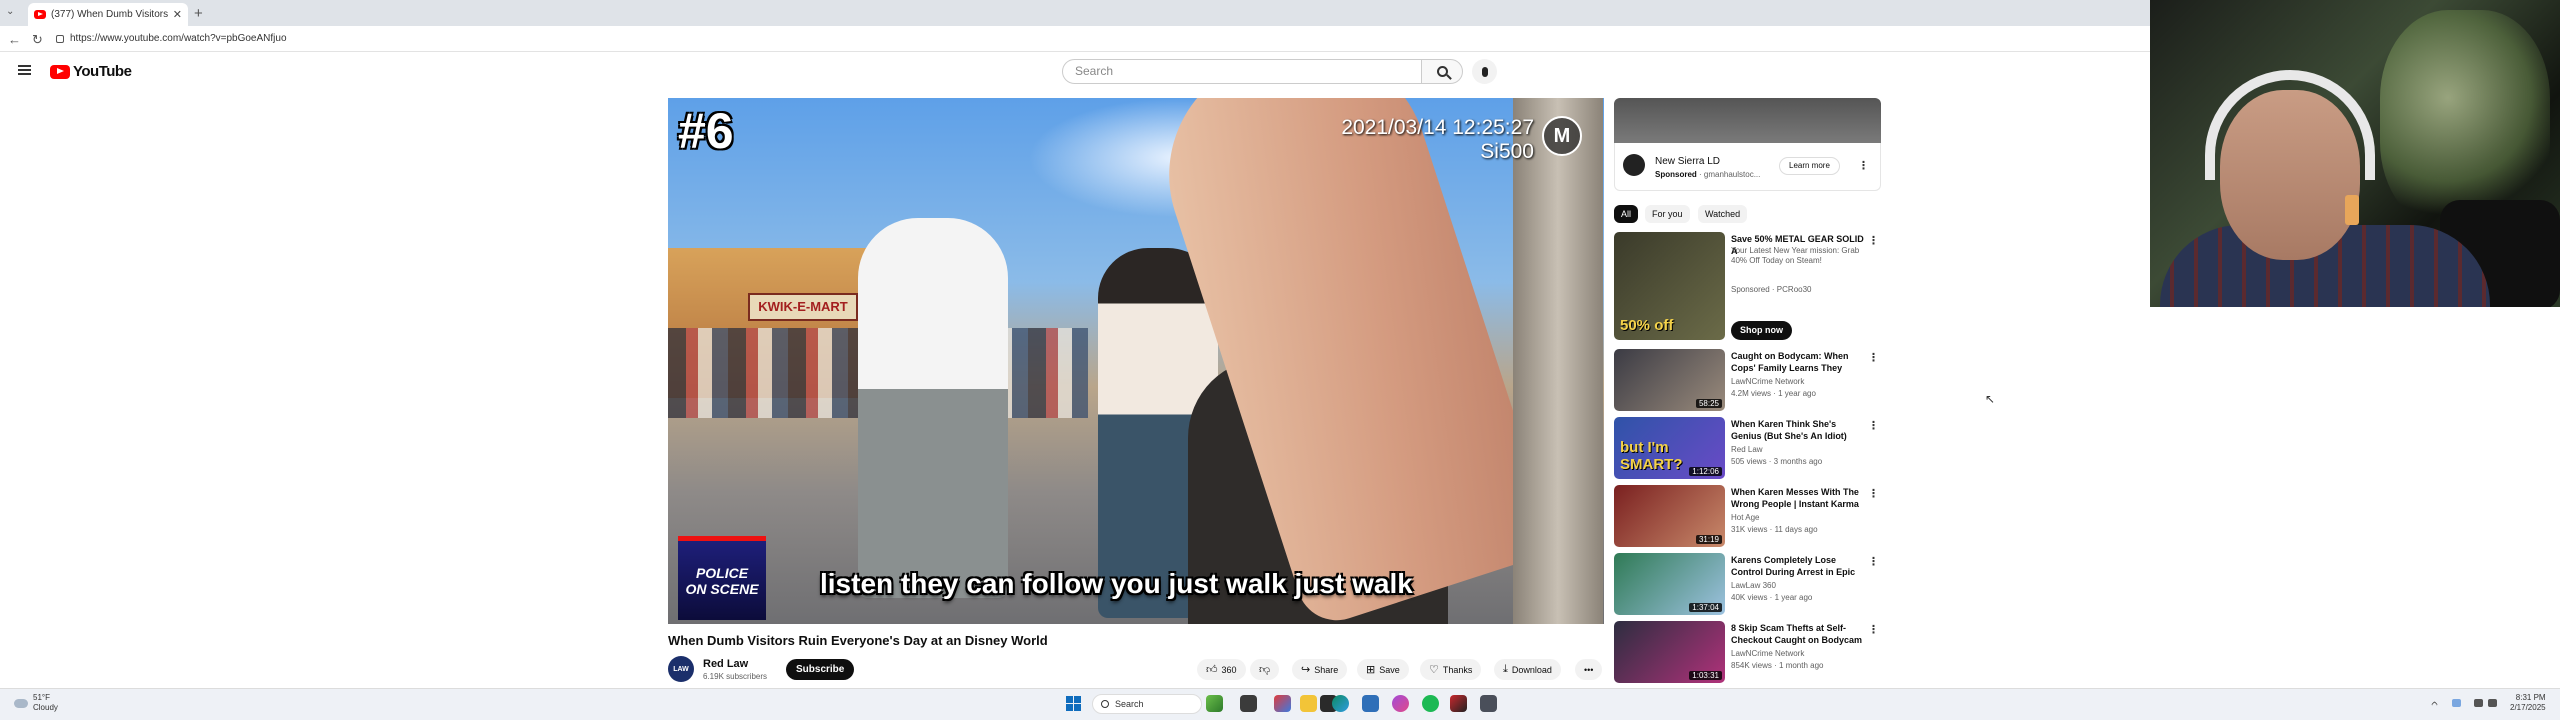 The height and width of the screenshot is (720, 2560). Describe the element at coordinates (2456, 703) in the screenshot. I see `tray-app-icon` at that location.